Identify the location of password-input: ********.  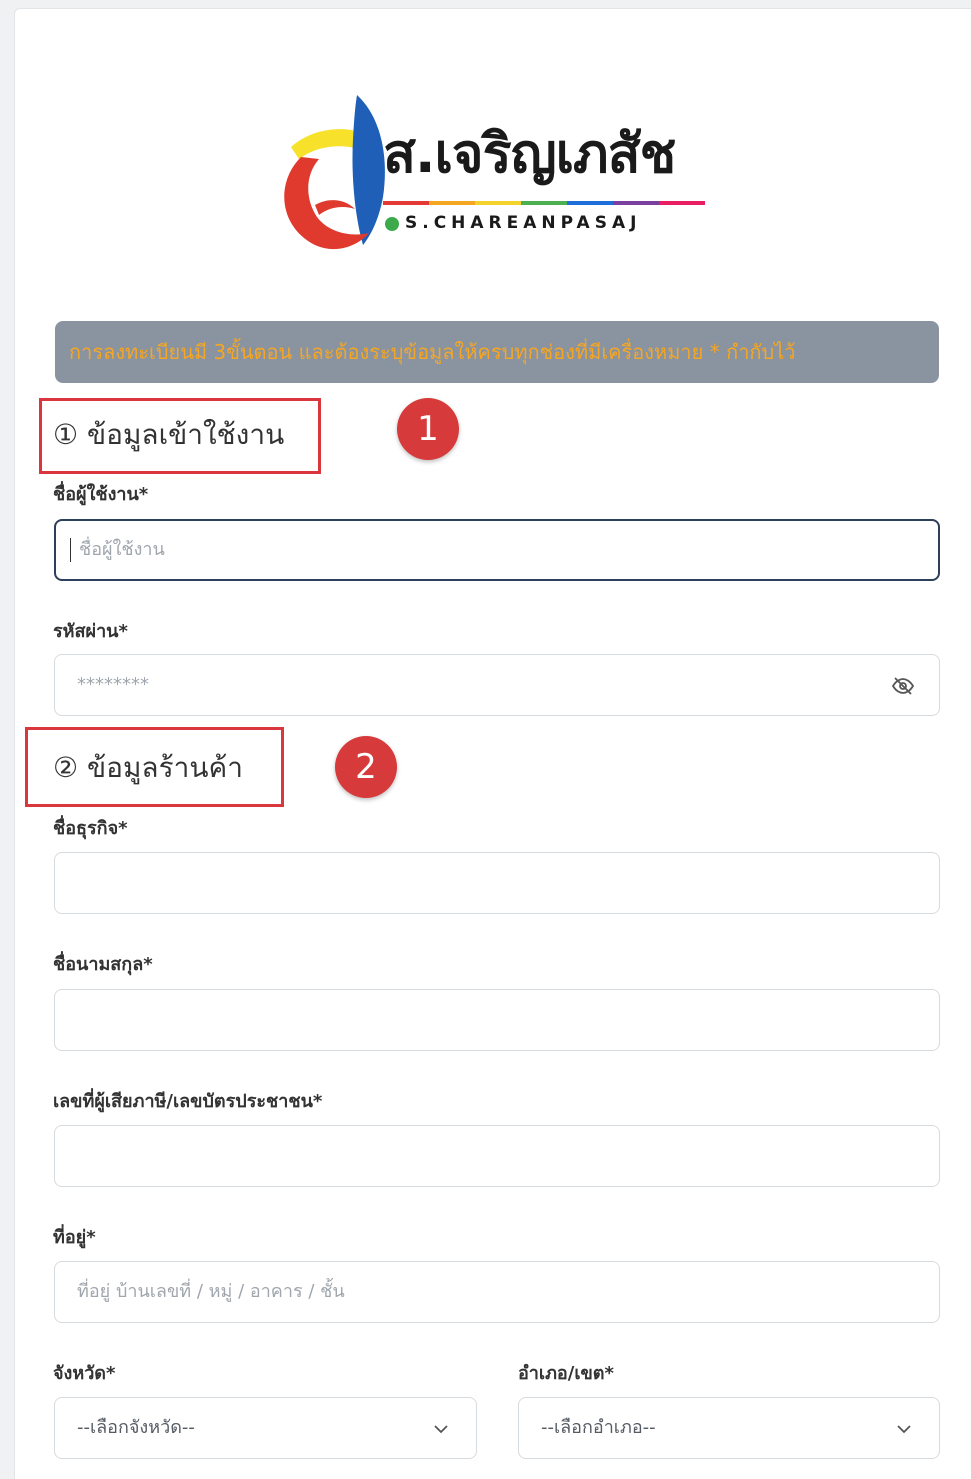
(497, 685).